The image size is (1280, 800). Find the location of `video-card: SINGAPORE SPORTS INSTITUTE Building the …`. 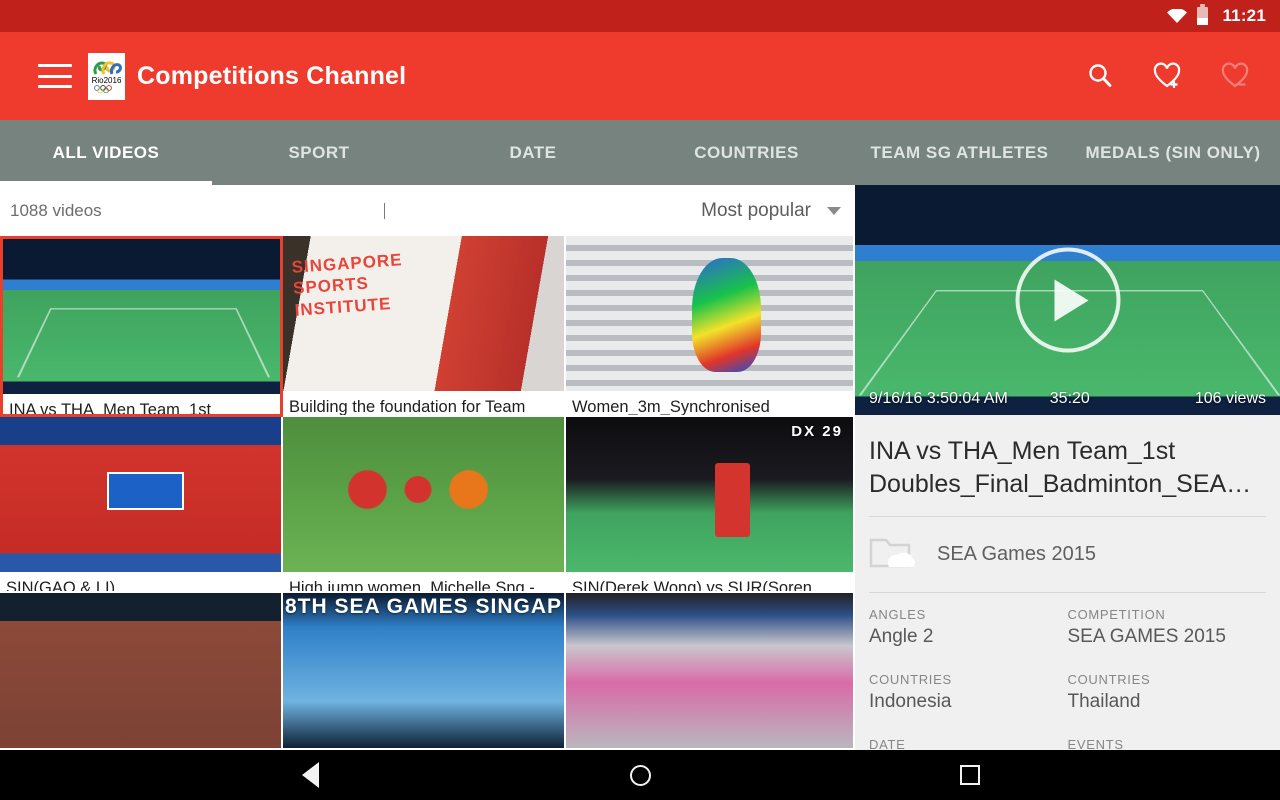

video-card: SINGAPORE SPORTS INSTITUTE Building the … is located at coordinates (424, 326).